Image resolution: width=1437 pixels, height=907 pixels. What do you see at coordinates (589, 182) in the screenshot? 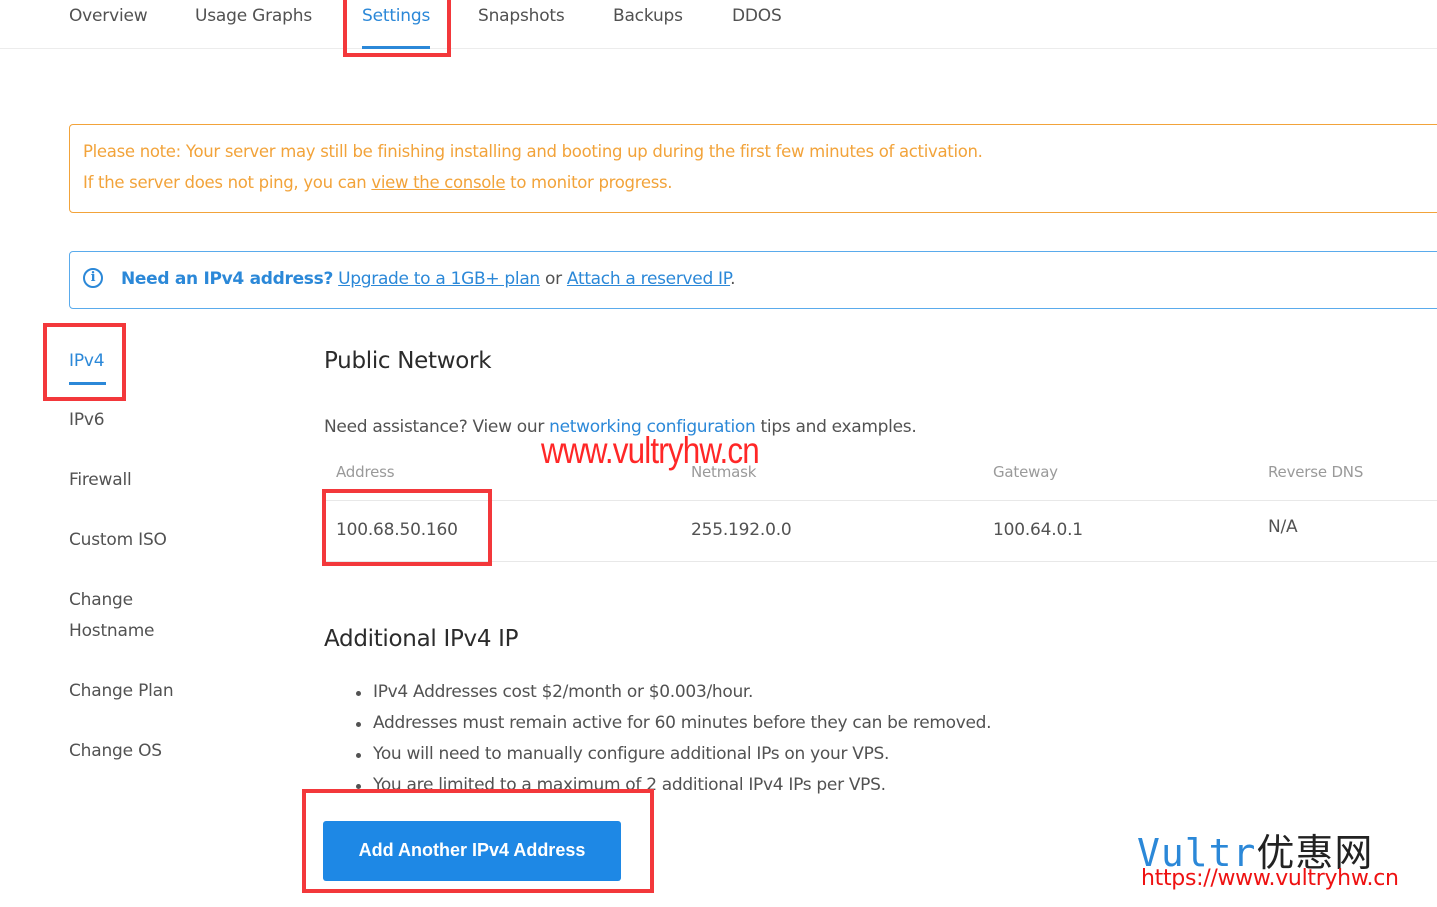
I see `notice-text-end: to monitor progress.` at bounding box center [589, 182].